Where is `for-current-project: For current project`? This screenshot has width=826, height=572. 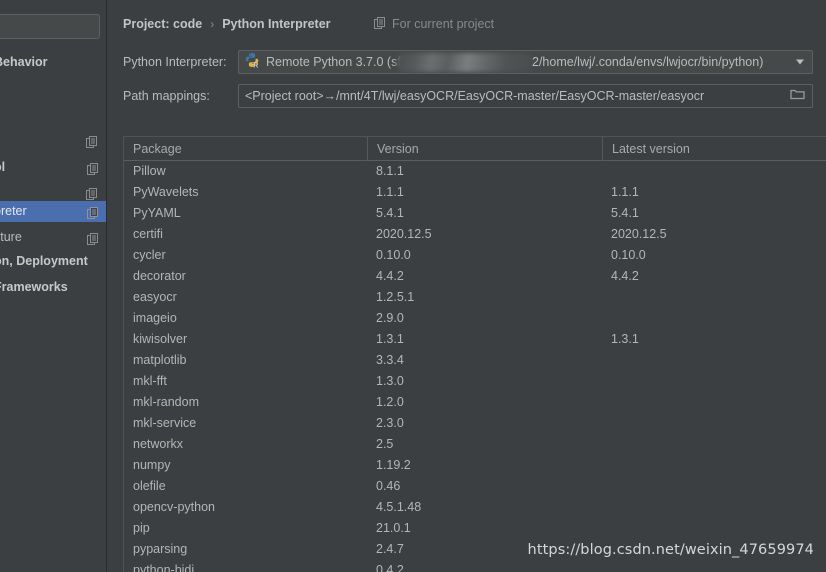
for-current-project: For current project is located at coordinates (434, 24).